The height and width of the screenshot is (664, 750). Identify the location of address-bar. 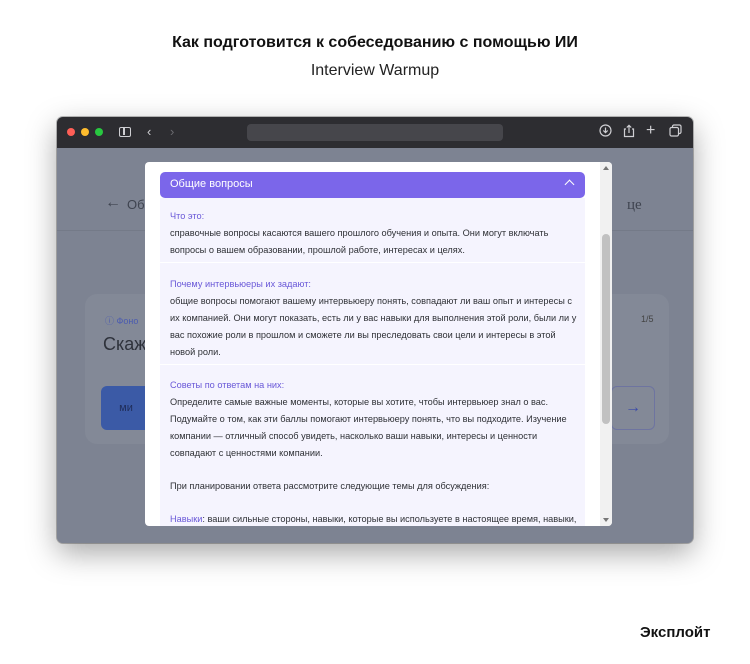
(375, 132).